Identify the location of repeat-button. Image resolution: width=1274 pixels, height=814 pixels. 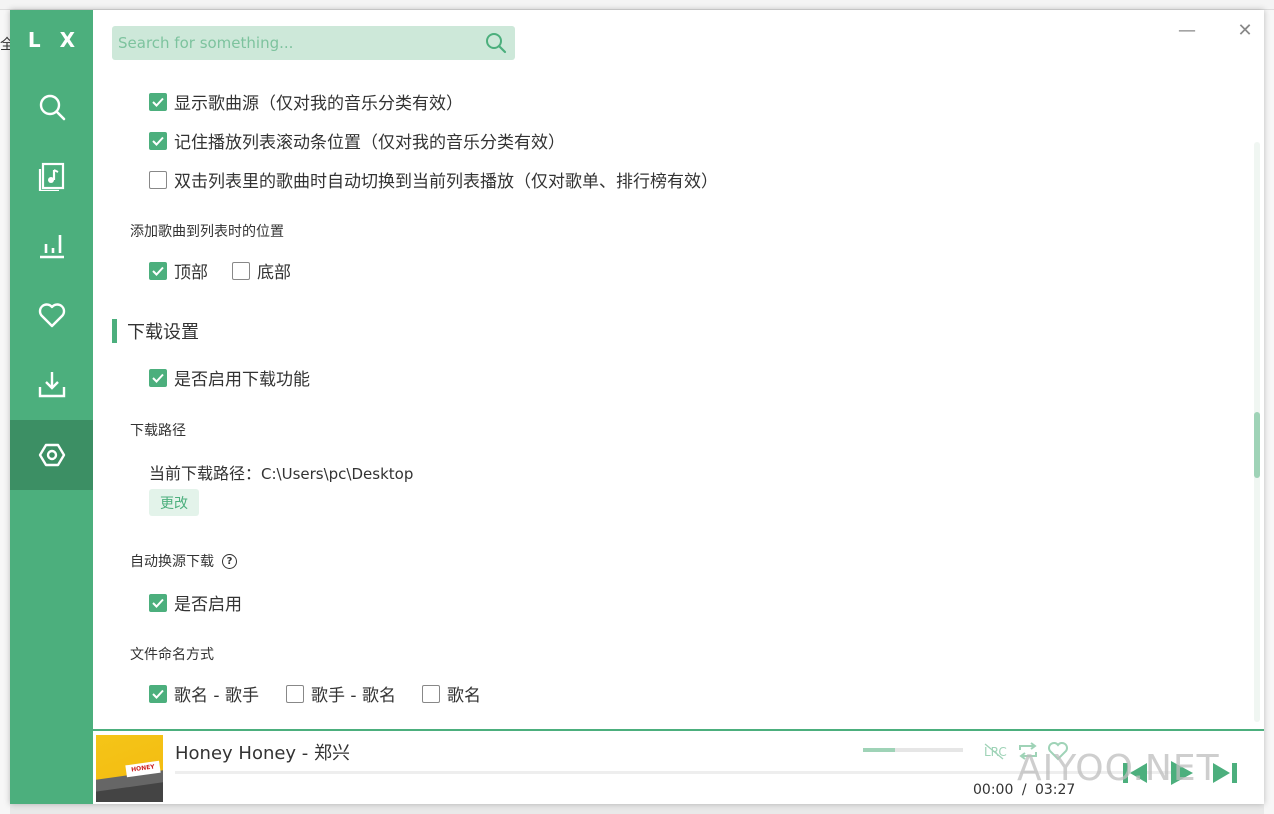
(1028, 751).